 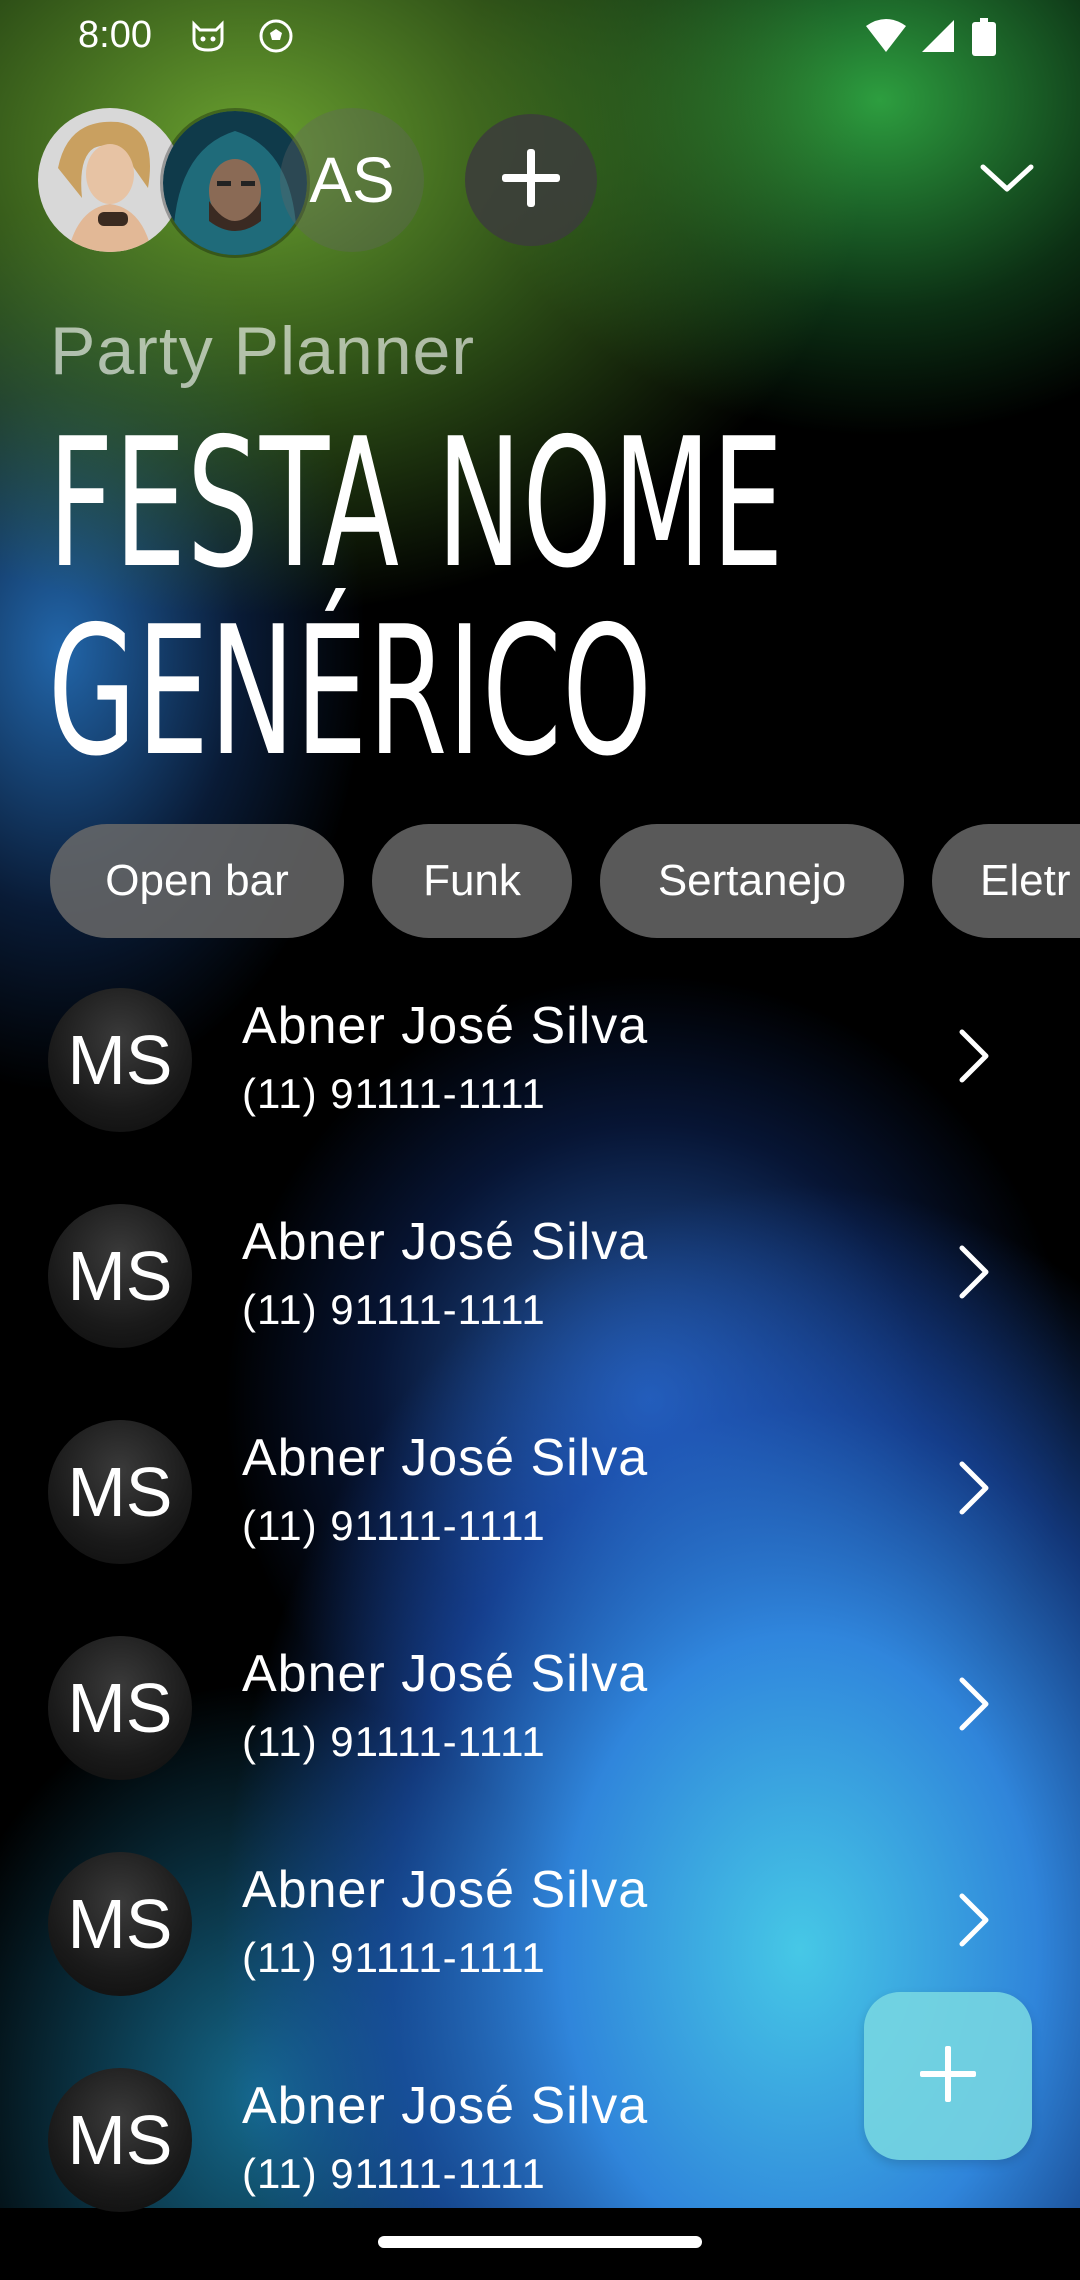 What do you see at coordinates (472, 881) in the screenshot?
I see `tag-chip: Funk` at bounding box center [472, 881].